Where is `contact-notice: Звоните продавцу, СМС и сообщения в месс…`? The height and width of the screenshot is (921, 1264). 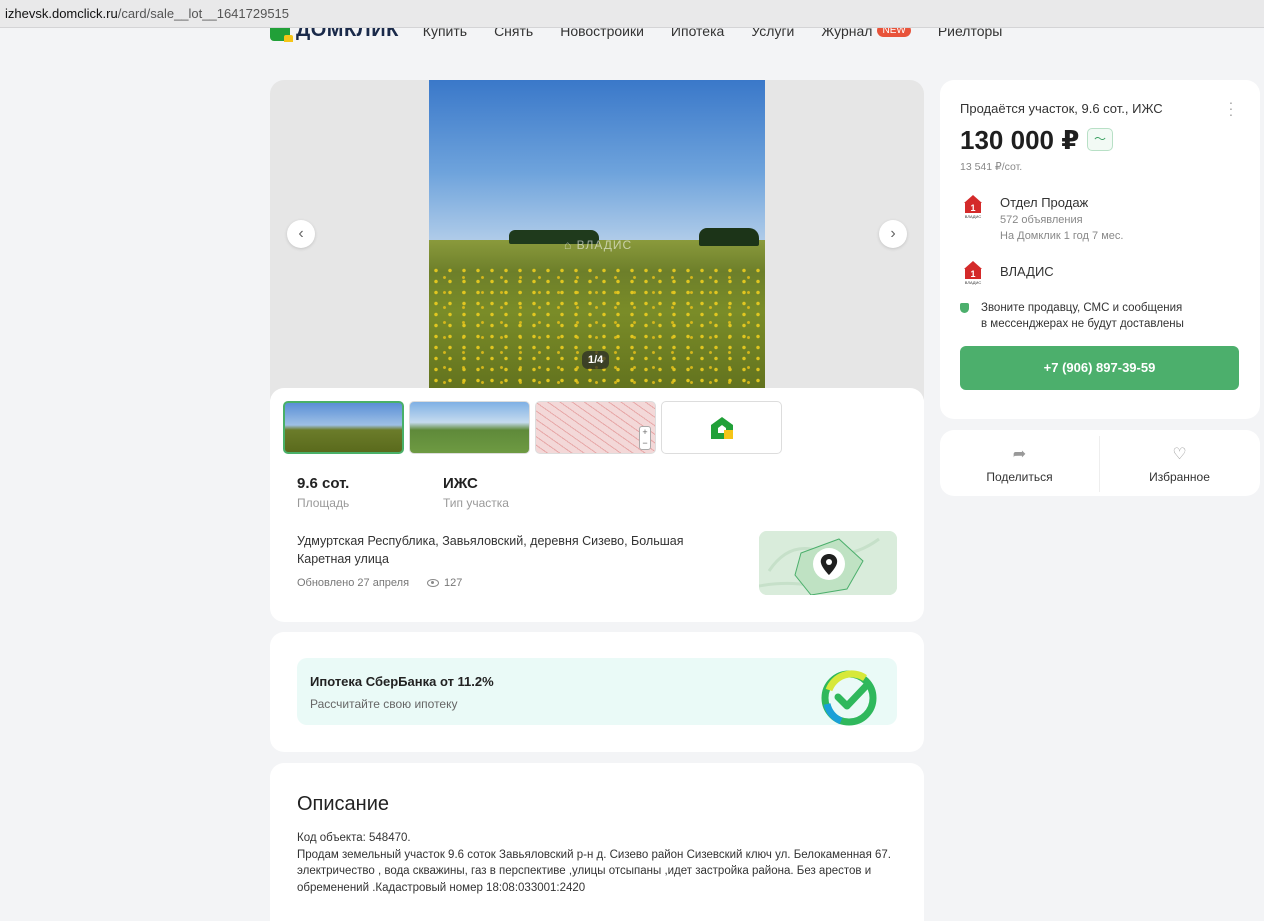 contact-notice: Звоните продавцу, СМС и сообщения в месс… is located at coordinates (1072, 316).